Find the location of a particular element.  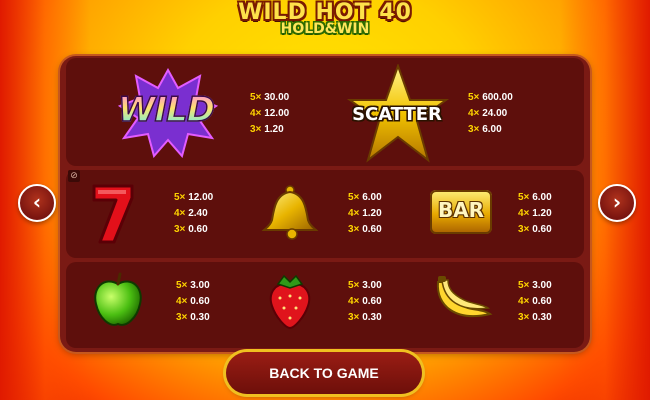

banana-paytable: 5× 3.00 4× 0.60 3× 0.30 is located at coordinates (535, 302).